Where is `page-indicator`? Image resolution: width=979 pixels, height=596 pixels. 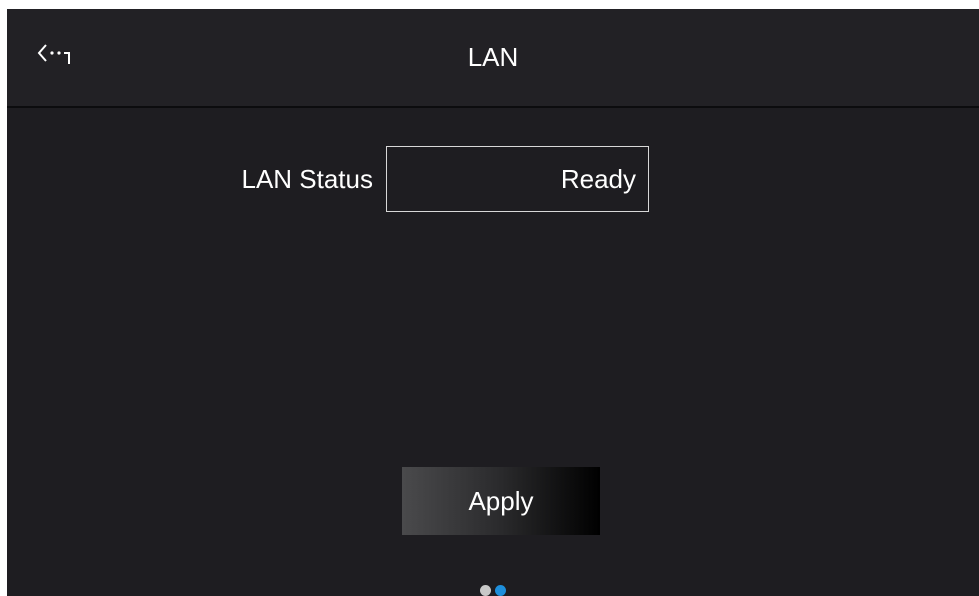
page-indicator is located at coordinates (493, 590).